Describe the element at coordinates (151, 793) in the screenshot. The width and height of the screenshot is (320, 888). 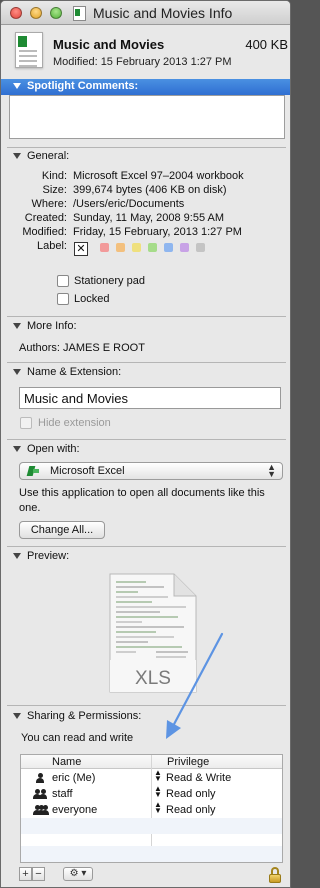
I see `table-row: staff ▲ ▼ Read only` at that location.